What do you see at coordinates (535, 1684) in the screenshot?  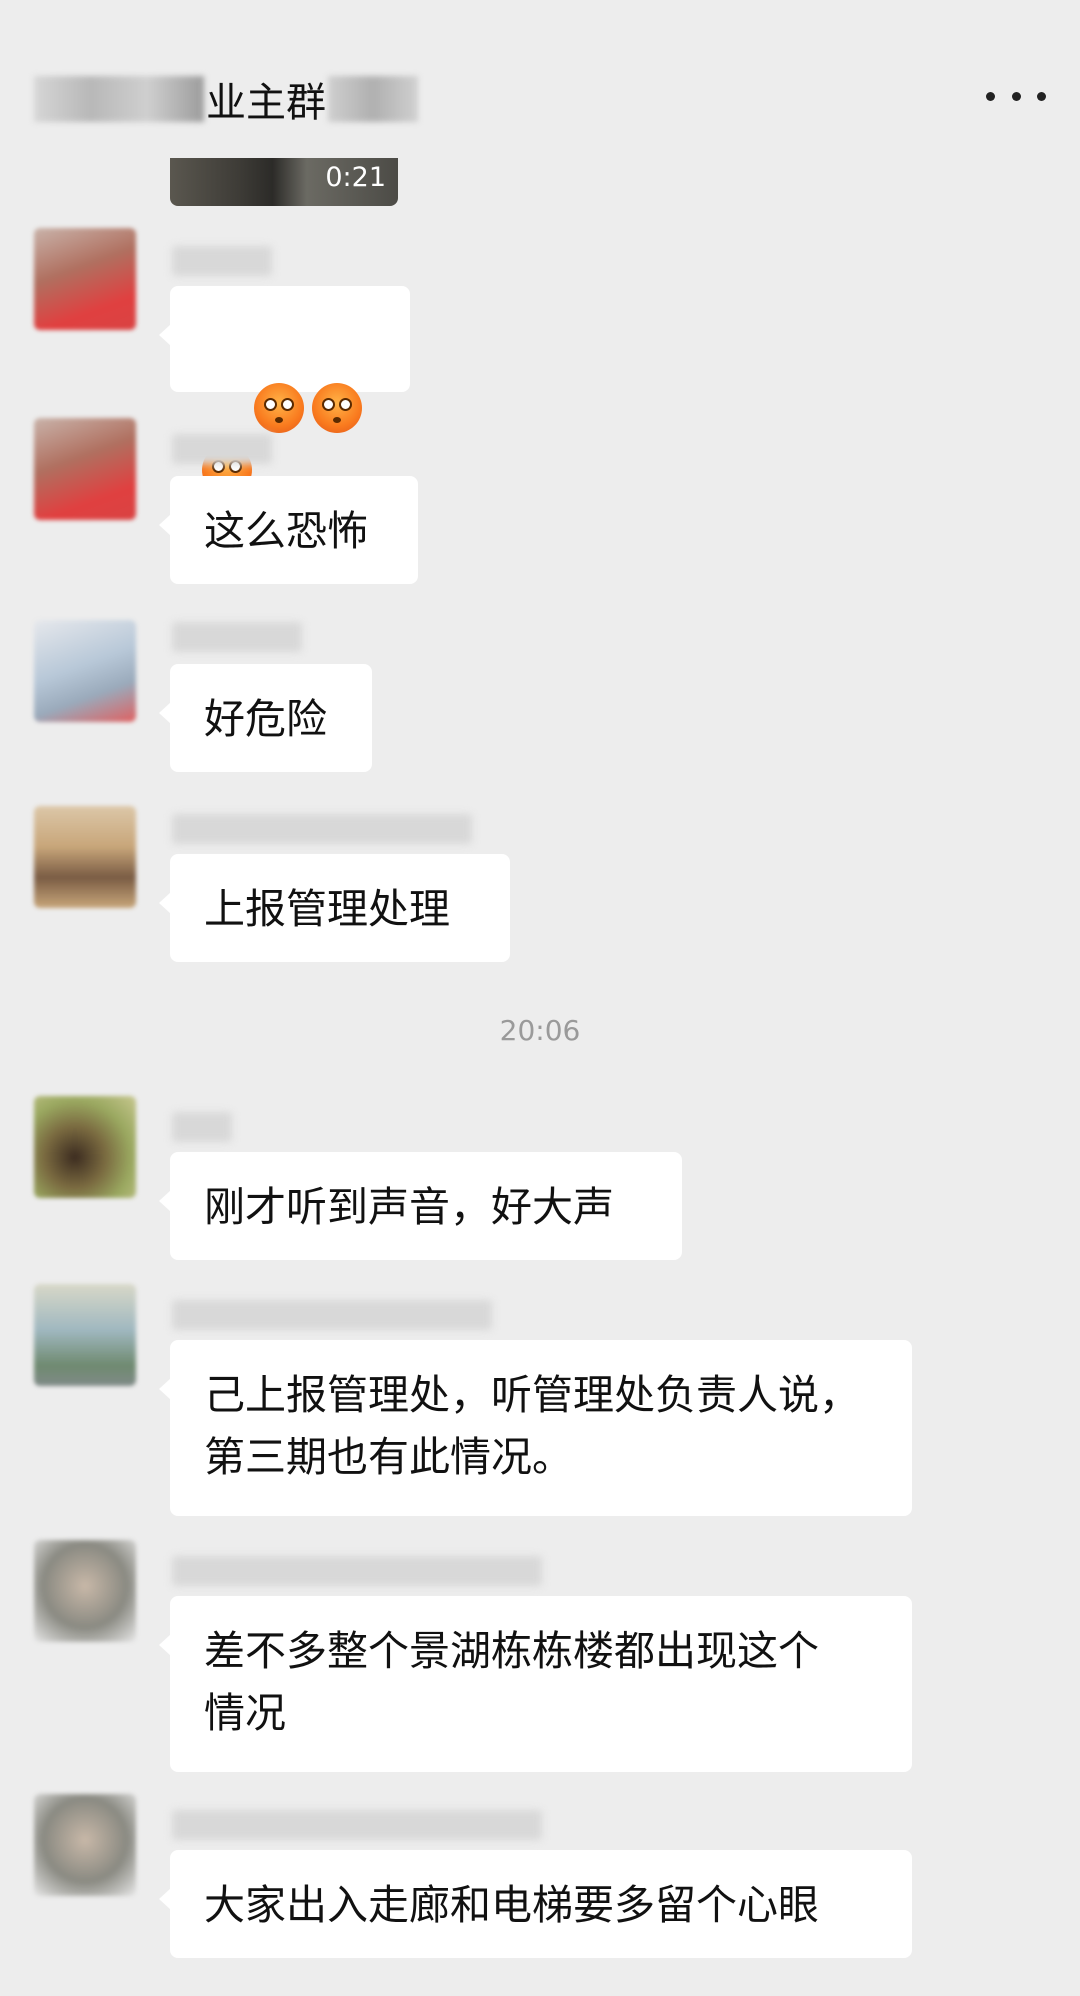 I see `message-bubble: 差不多整个景湖栋栋楼都出现这个 情况` at bounding box center [535, 1684].